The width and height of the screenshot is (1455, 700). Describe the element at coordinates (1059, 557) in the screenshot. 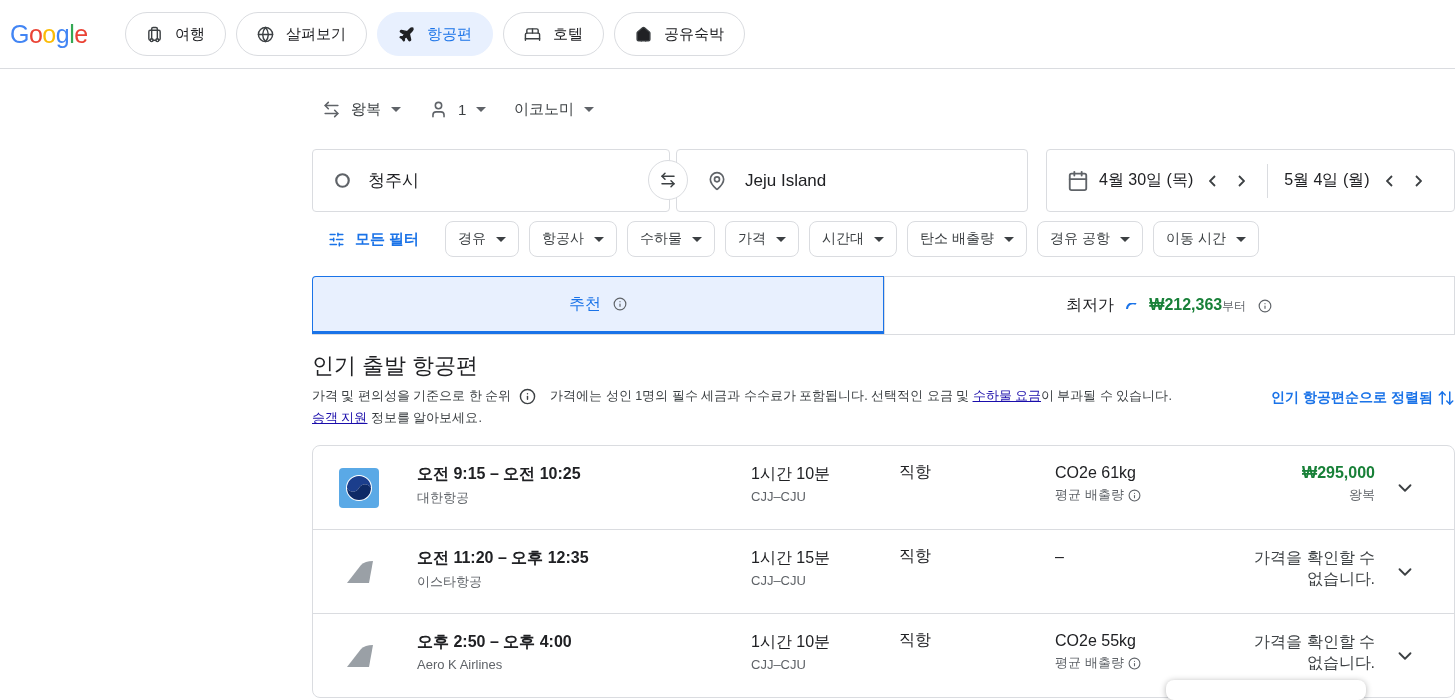

I see `emissions-text: –` at that location.